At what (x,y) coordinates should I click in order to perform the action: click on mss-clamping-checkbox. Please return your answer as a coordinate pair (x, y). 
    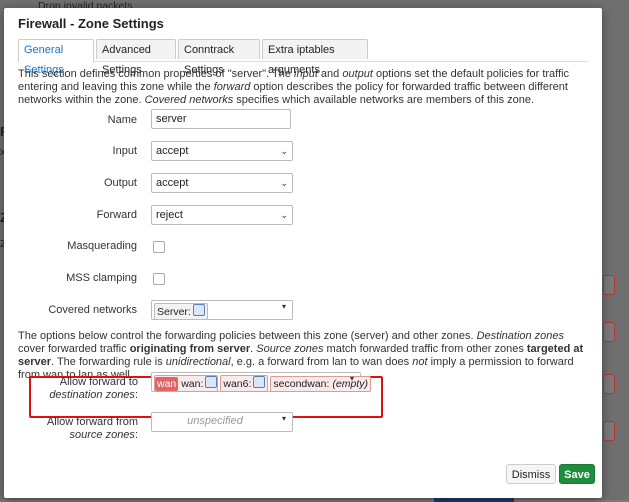
    Looking at the image, I should click on (159, 279).